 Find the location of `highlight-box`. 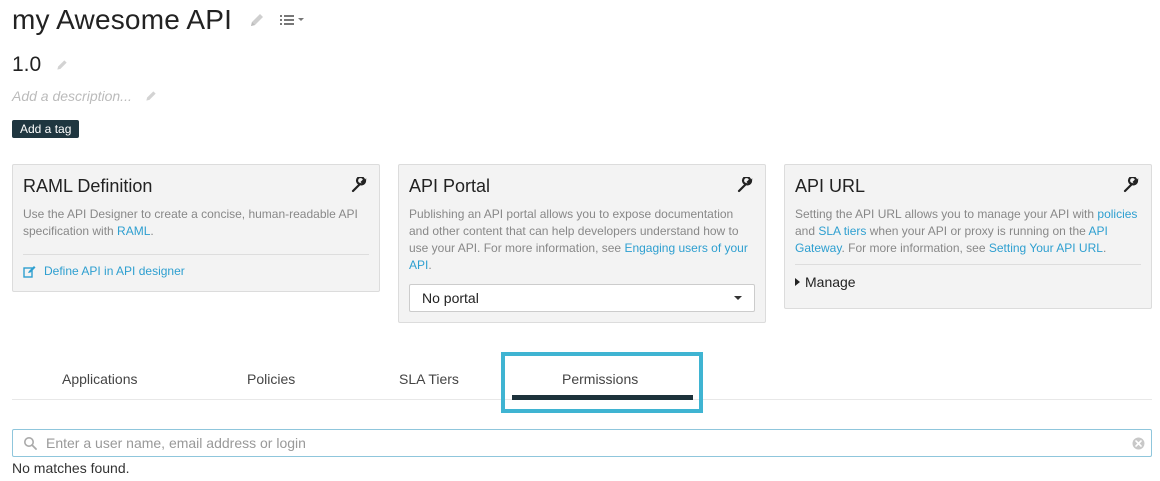

highlight-box is located at coordinates (602, 382).